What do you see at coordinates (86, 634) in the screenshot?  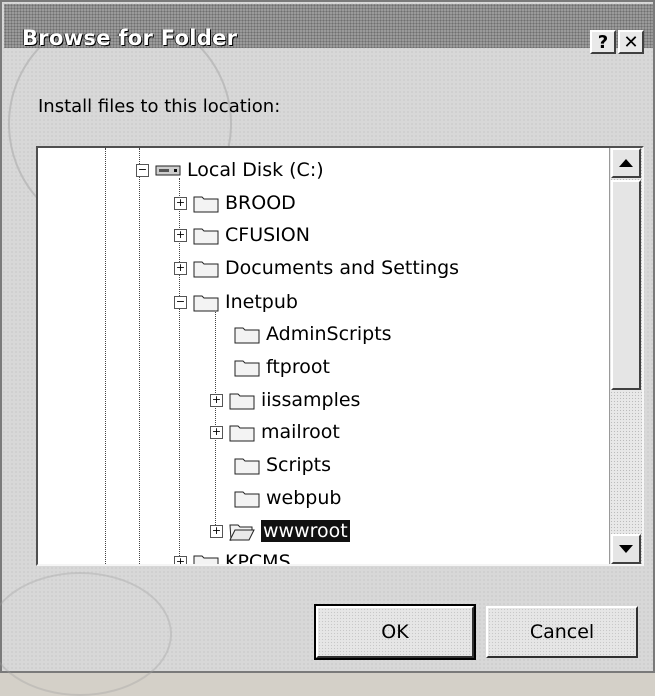 I see `watermark-circle` at bounding box center [86, 634].